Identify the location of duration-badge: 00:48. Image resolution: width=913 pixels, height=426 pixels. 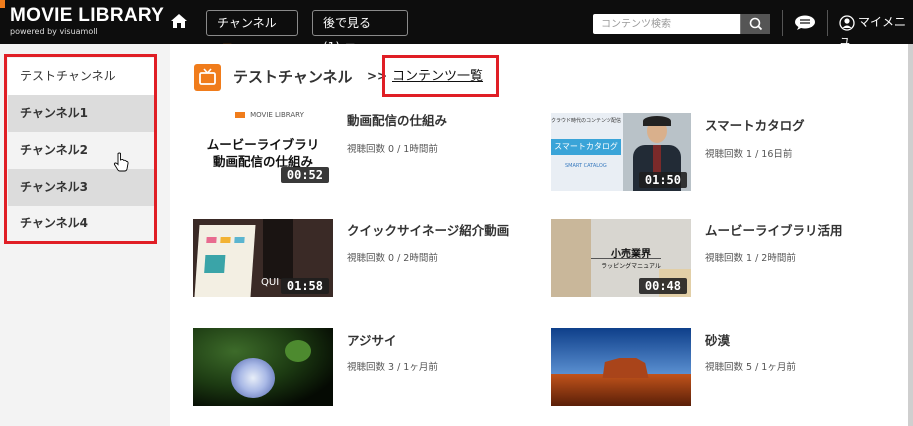
(662, 286).